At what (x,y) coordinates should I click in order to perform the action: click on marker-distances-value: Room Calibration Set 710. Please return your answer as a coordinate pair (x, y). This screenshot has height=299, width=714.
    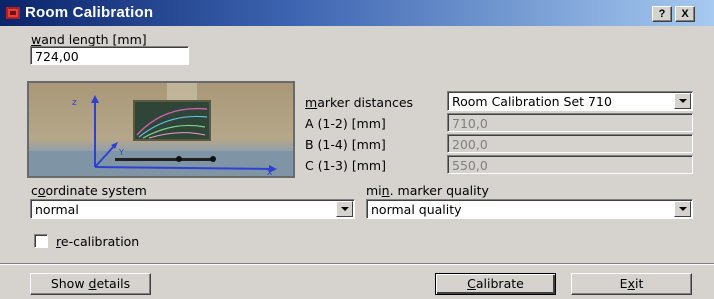
    Looking at the image, I should click on (532, 101).